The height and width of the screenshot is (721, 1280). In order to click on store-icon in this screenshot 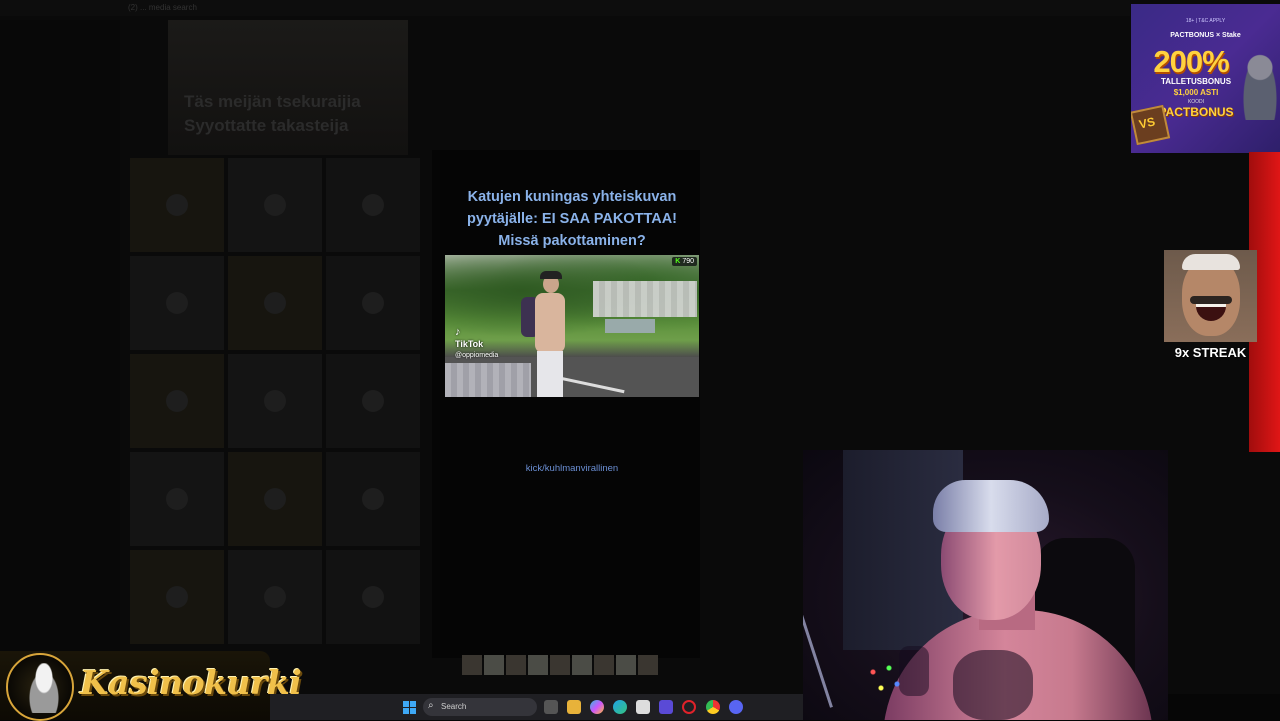, I will do `click(643, 707)`.